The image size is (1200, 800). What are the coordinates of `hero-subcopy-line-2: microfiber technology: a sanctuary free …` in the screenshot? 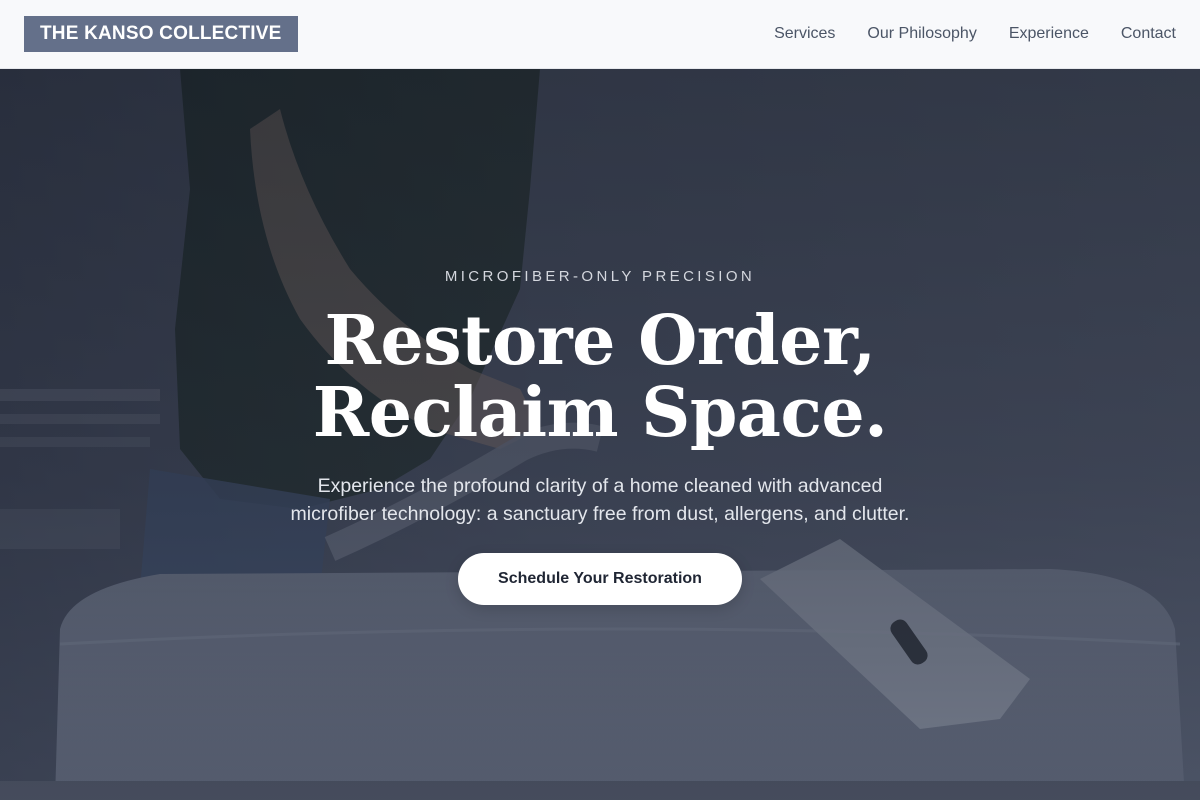 It's located at (600, 514).